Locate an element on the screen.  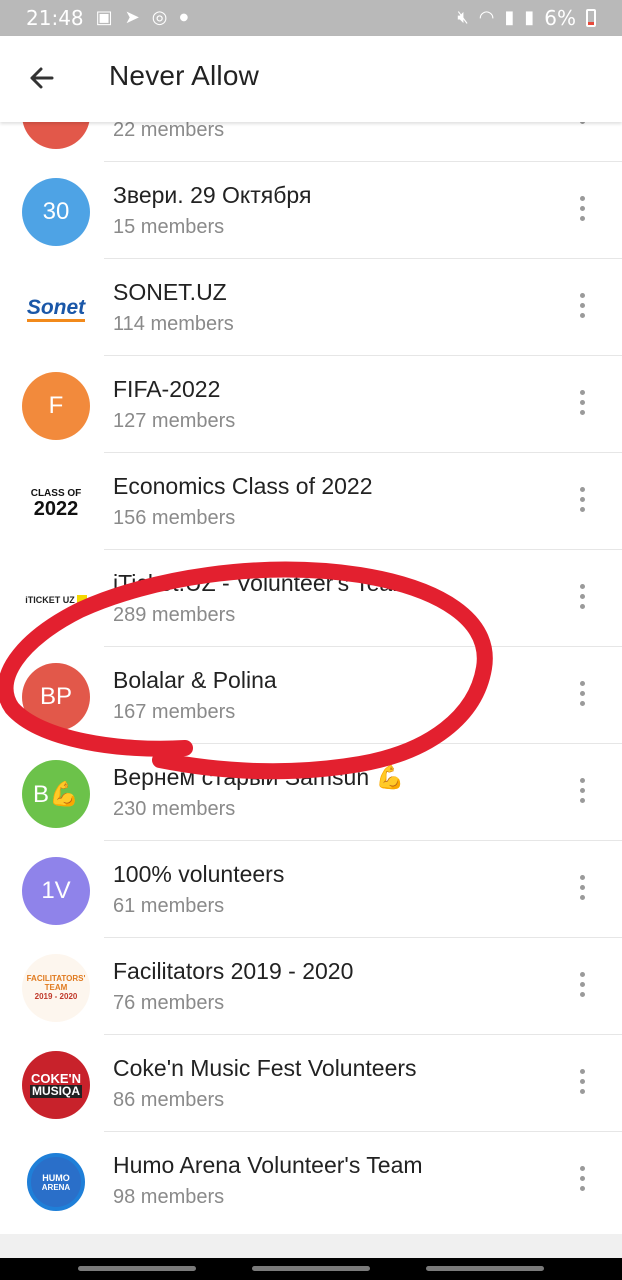
iticket-logo-icon: iTICKET UZ is located at coordinates (56, 600).